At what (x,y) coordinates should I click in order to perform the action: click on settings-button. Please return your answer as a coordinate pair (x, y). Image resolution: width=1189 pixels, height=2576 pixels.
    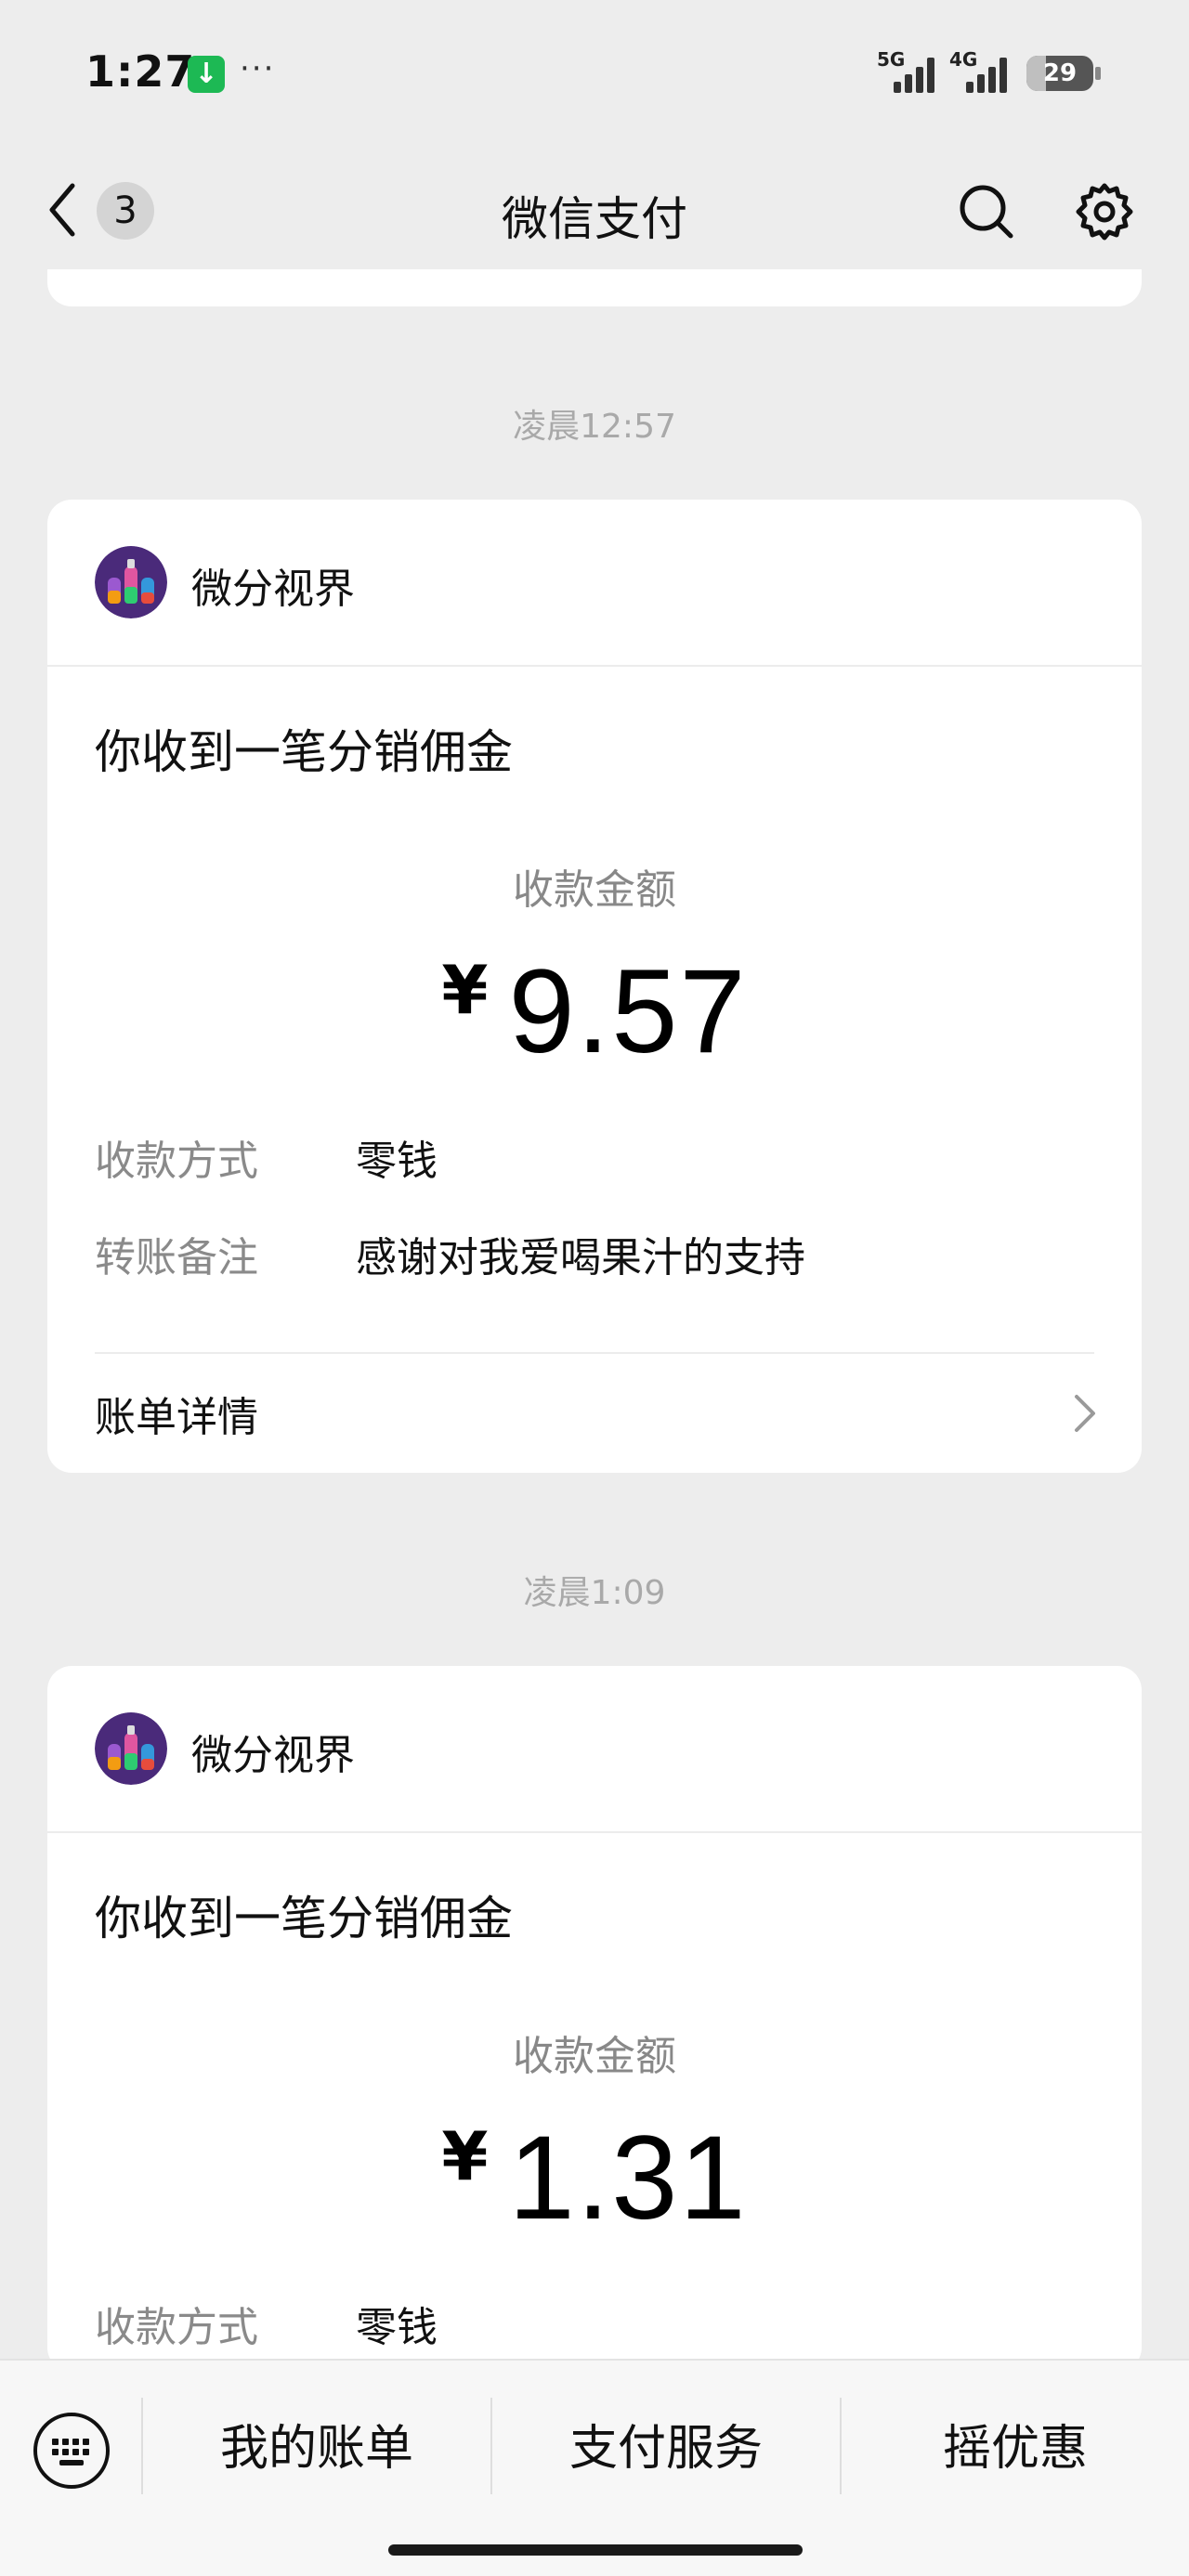
    Looking at the image, I should click on (1104, 211).